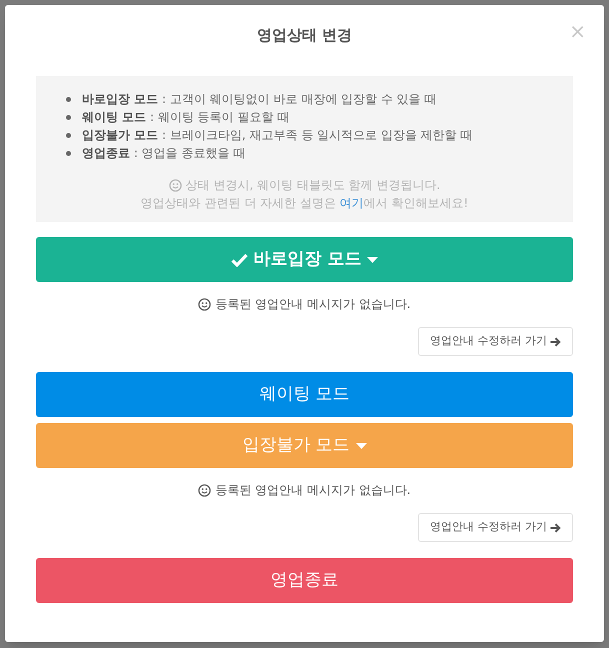 The height and width of the screenshot is (648, 609). What do you see at coordinates (304, 203) in the screenshot?
I see `detail-text: 영업상태와 관련된 더 자세한 설명은 여기에서 확인해보세요!` at bounding box center [304, 203].